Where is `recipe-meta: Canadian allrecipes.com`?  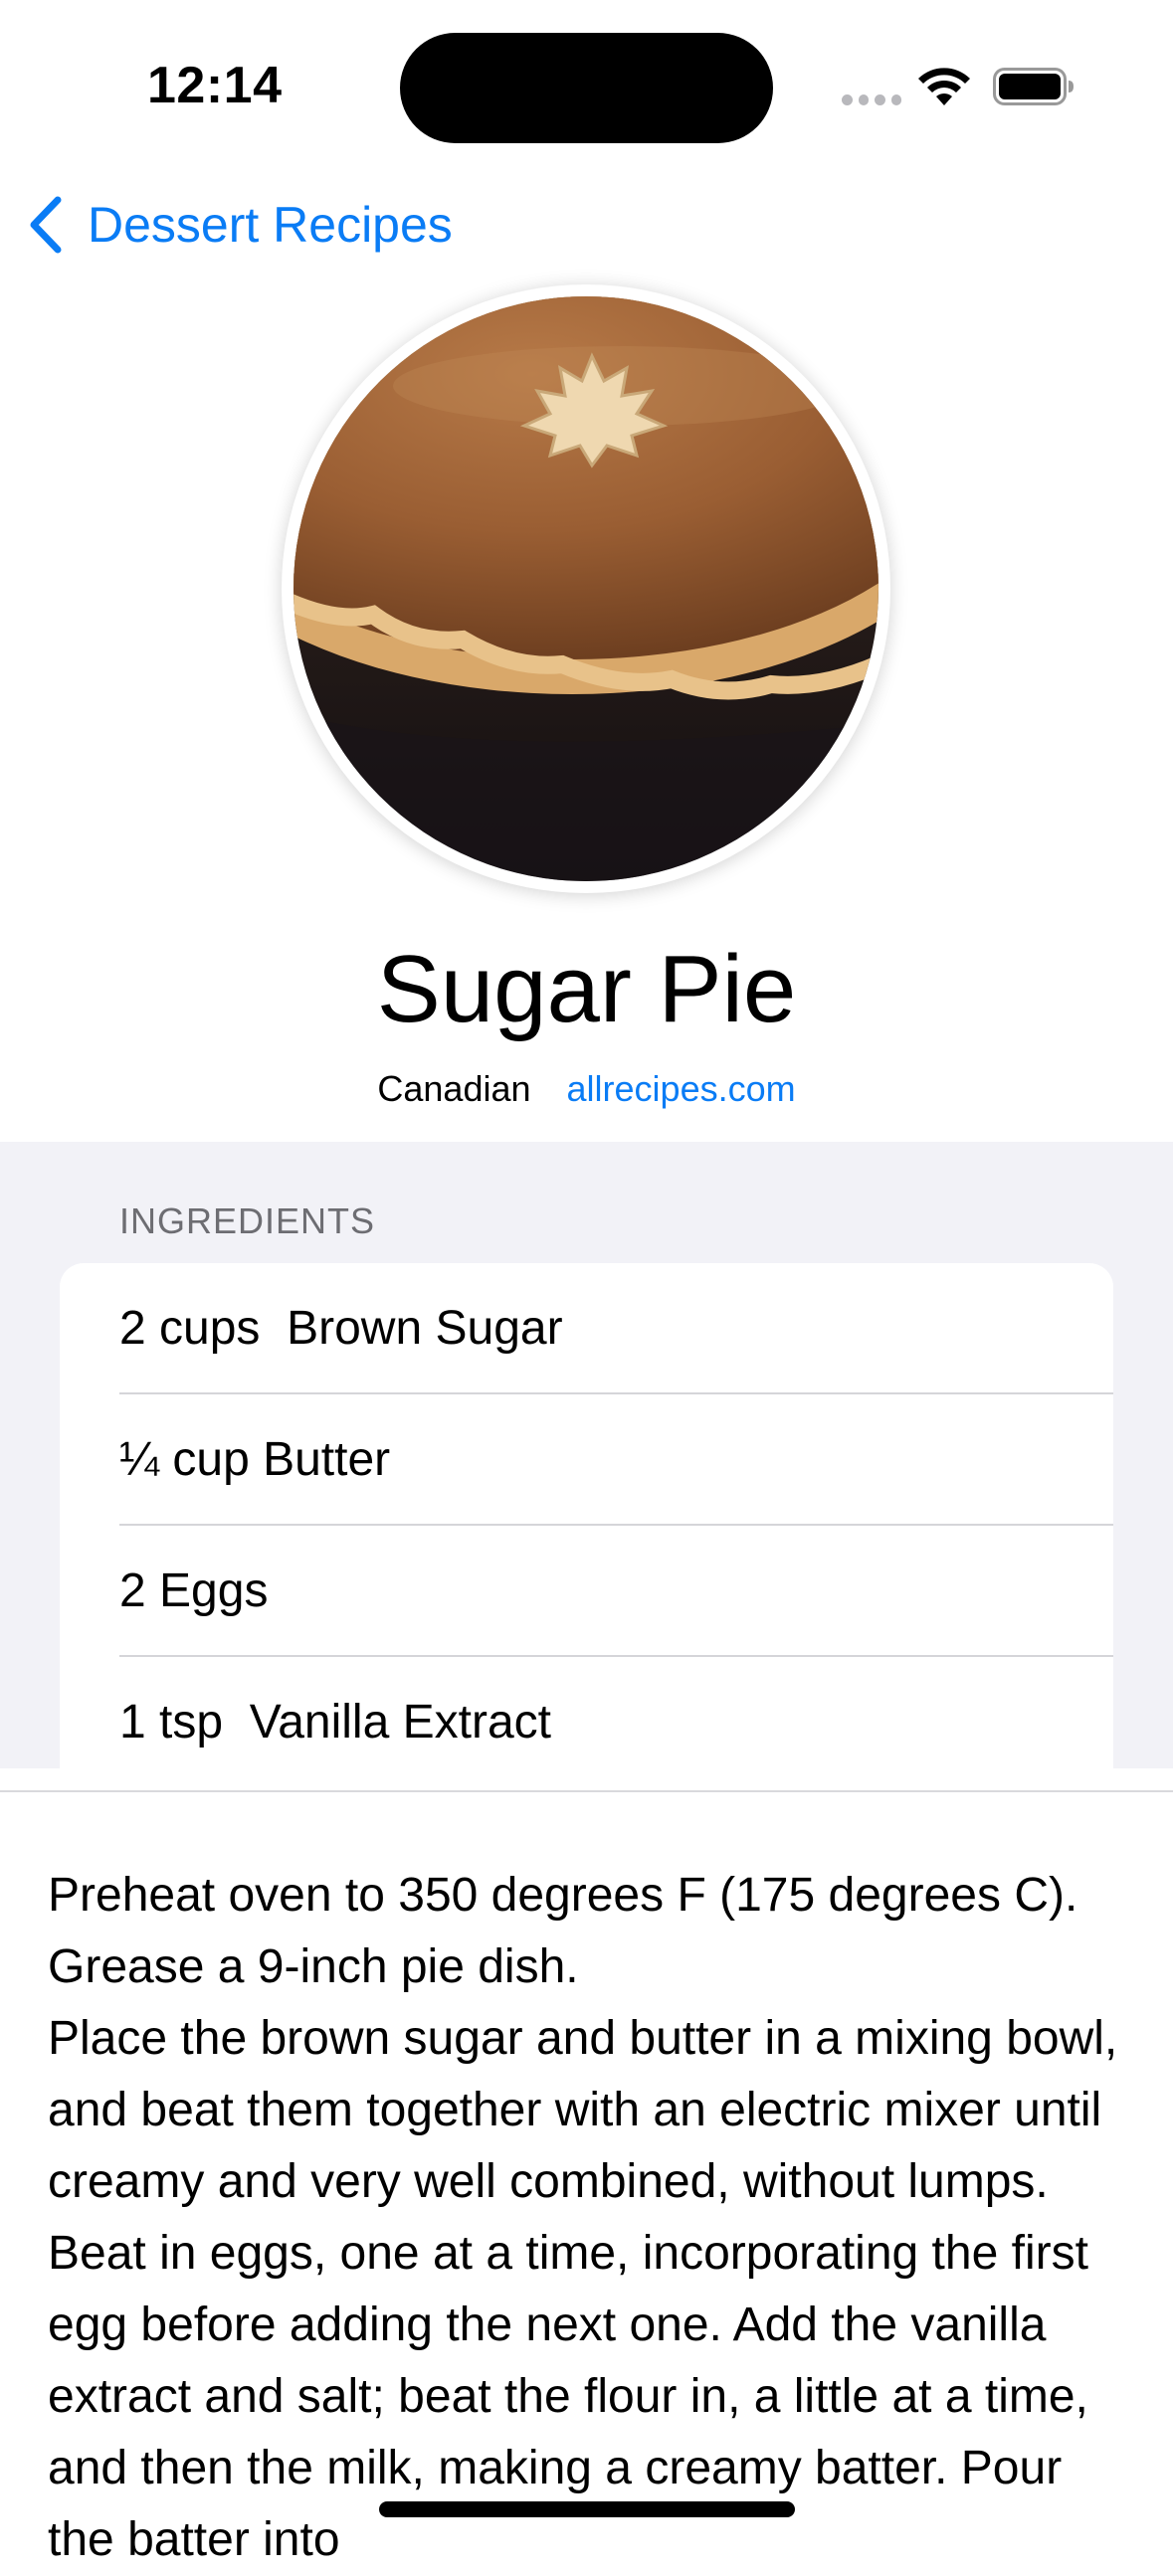
recipe-meta: Canadian allrecipes.com is located at coordinates (586, 1089).